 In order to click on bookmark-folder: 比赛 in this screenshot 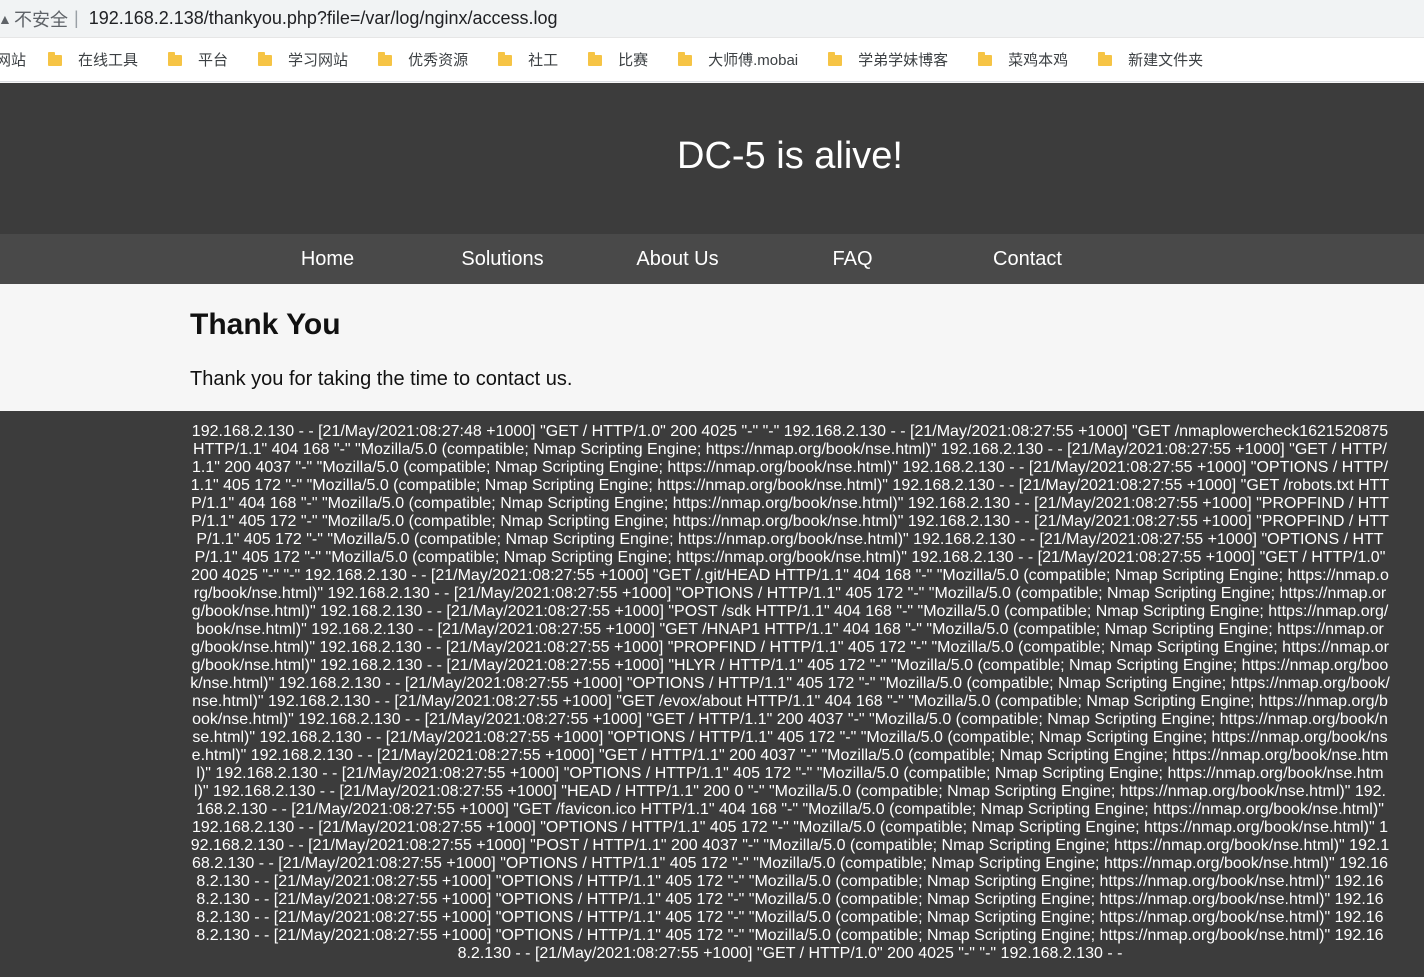, I will do `click(618, 59)`.